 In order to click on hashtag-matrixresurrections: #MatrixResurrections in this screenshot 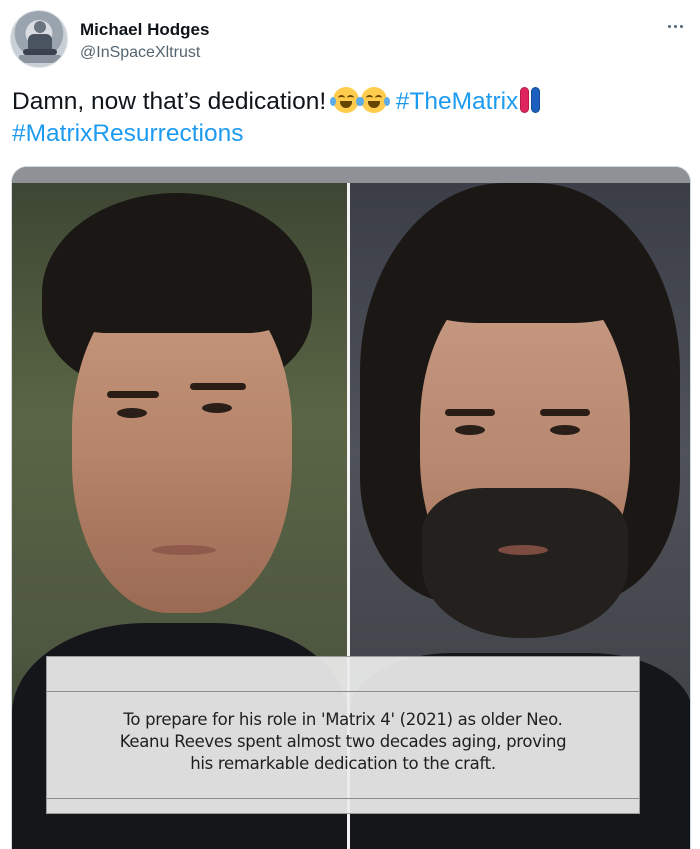, I will do `click(127, 133)`.